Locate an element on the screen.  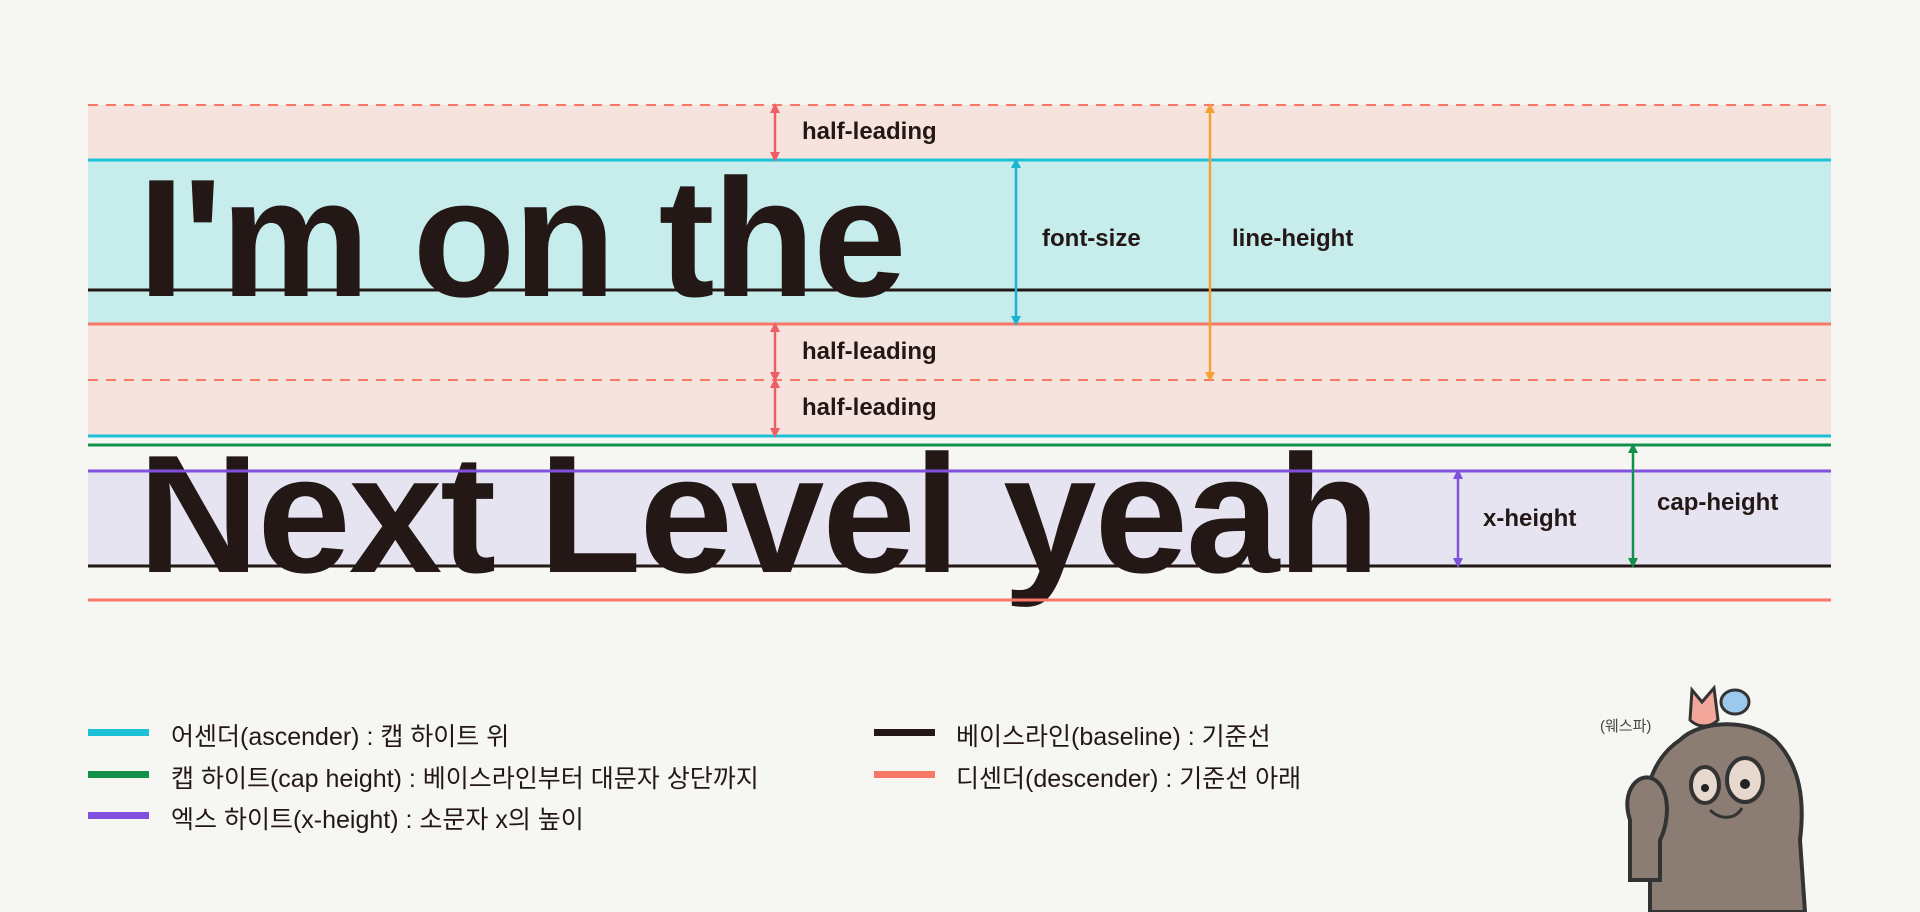
x-height-label: x-height is located at coordinates (1530, 518).